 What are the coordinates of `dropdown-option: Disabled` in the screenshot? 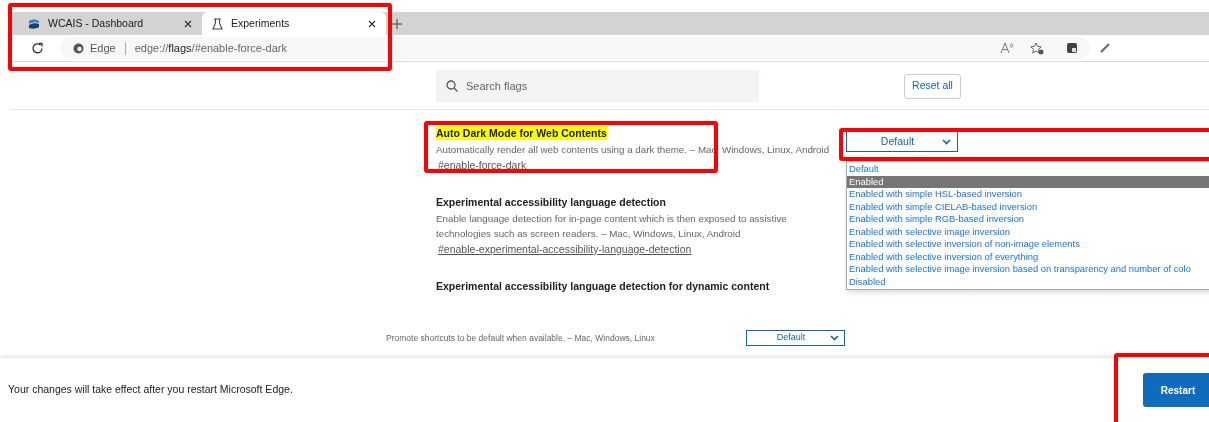 It's located at (1028, 281).